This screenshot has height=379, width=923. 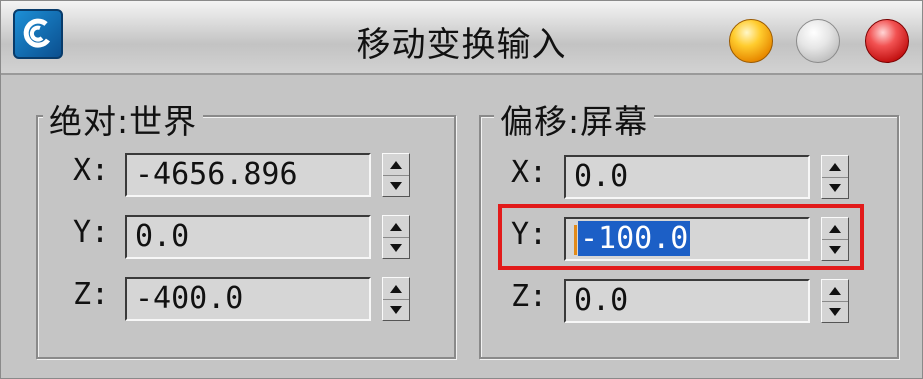 I want to click on abs-y-spin-down-icon, so click(x=396, y=247).